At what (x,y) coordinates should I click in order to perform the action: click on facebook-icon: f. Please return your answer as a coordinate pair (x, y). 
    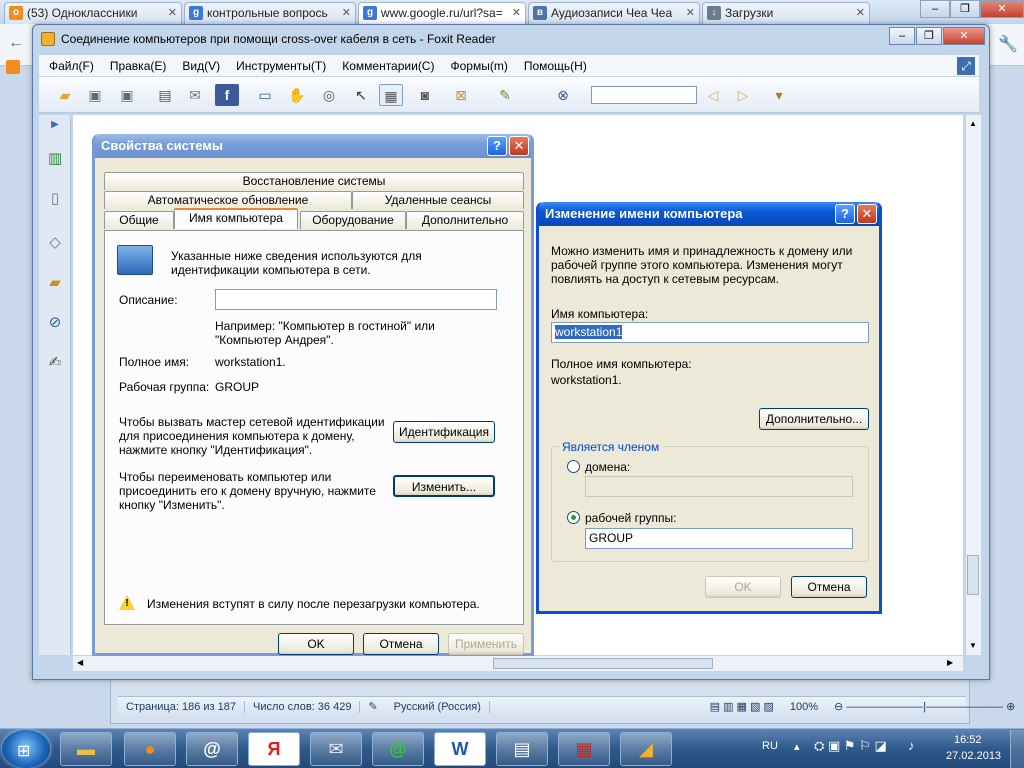
    Looking at the image, I should click on (227, 95).